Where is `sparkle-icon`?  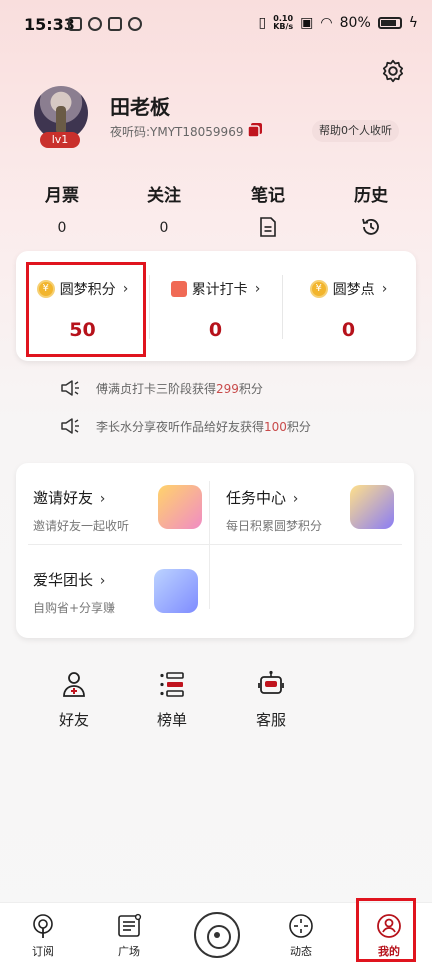
sparkle-icon is located at coordinates (301, 926).